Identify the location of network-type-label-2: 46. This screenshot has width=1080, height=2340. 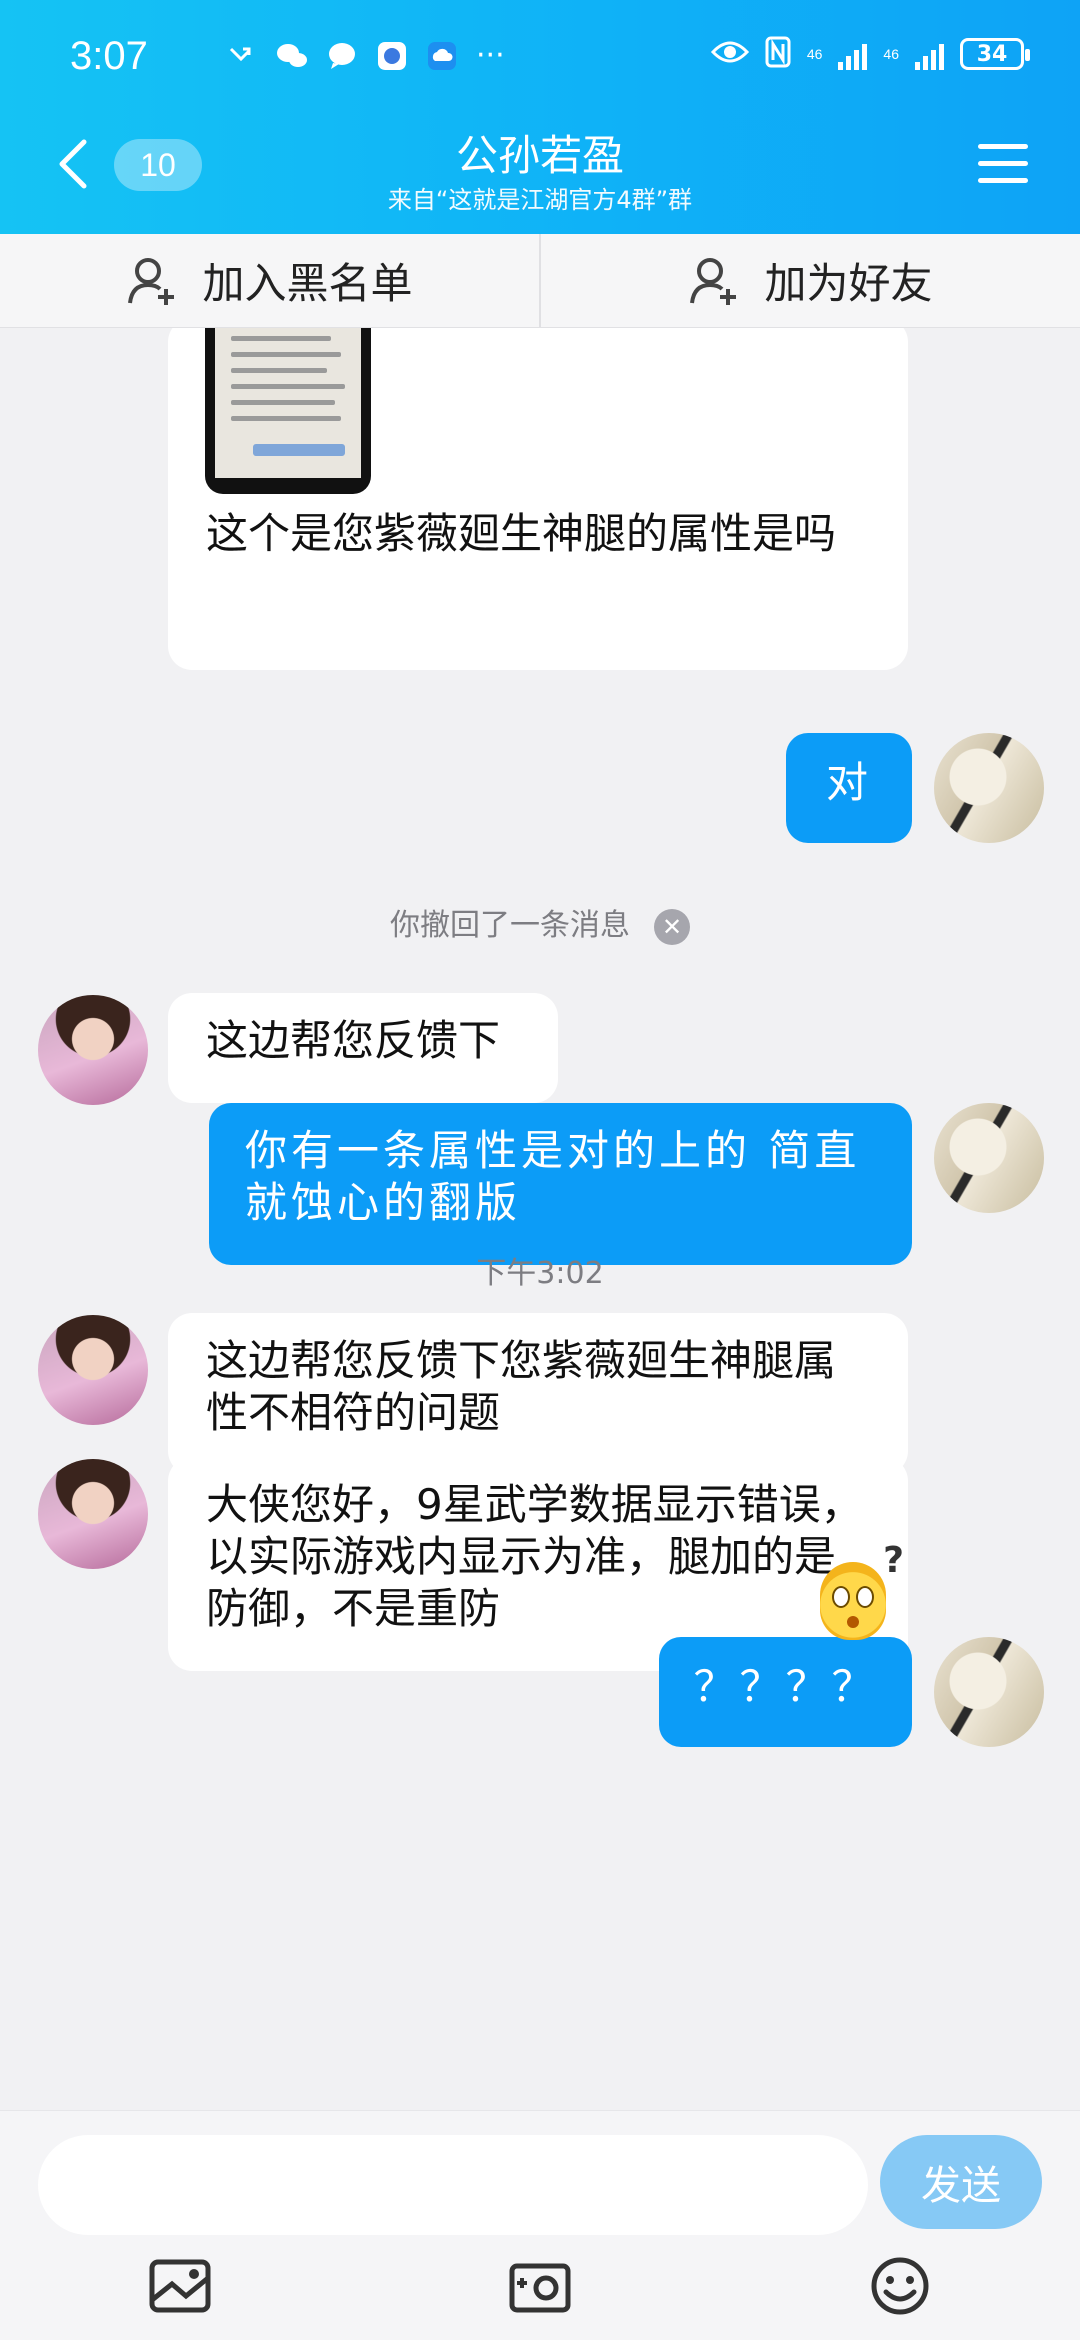
(891, 54).